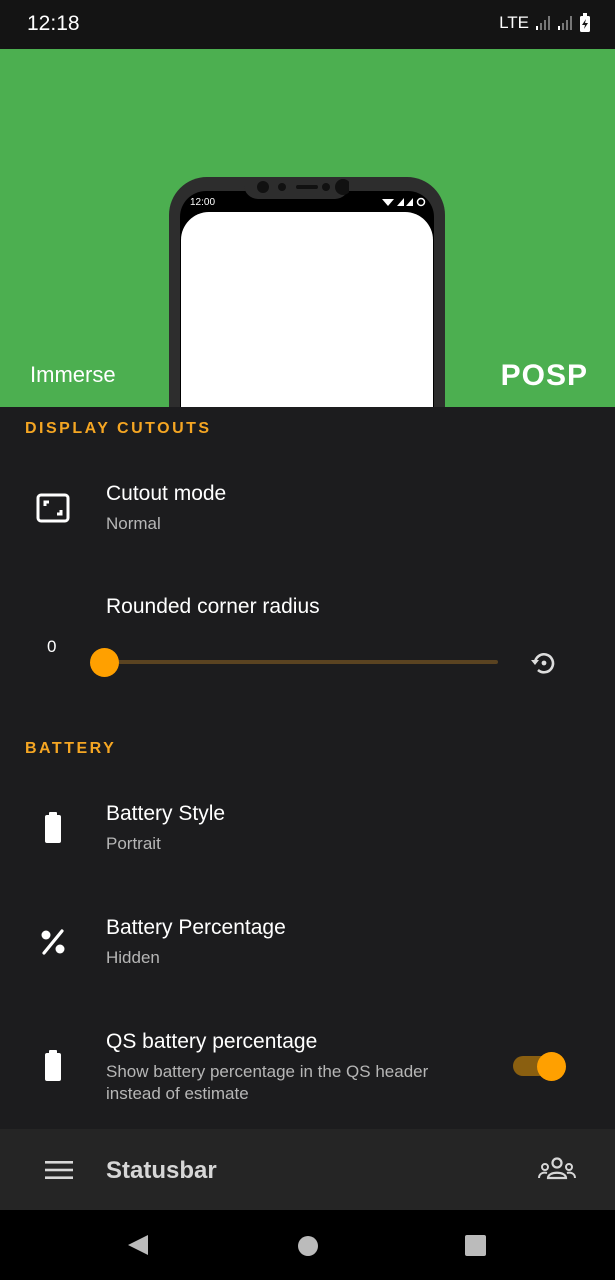 The height and width of the screenshot is (1280, 615). Describe the element at coordinates (514, 22) in the screenshot. I see `network-type: LTE` at that location.